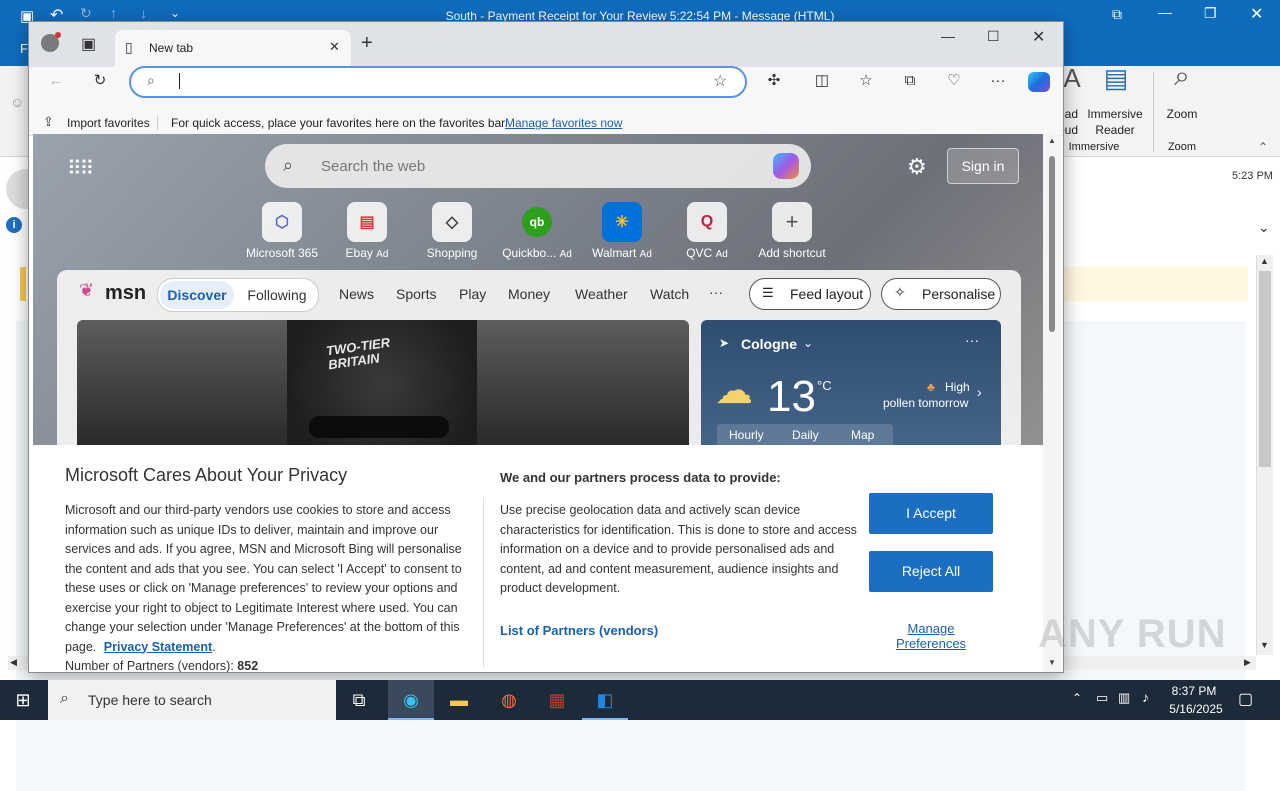 The image size is (1280, 791). What do you see at coordinates (24, 48) in the screenshot?
I see `file-tab: F` at bounding box center [24, 48].